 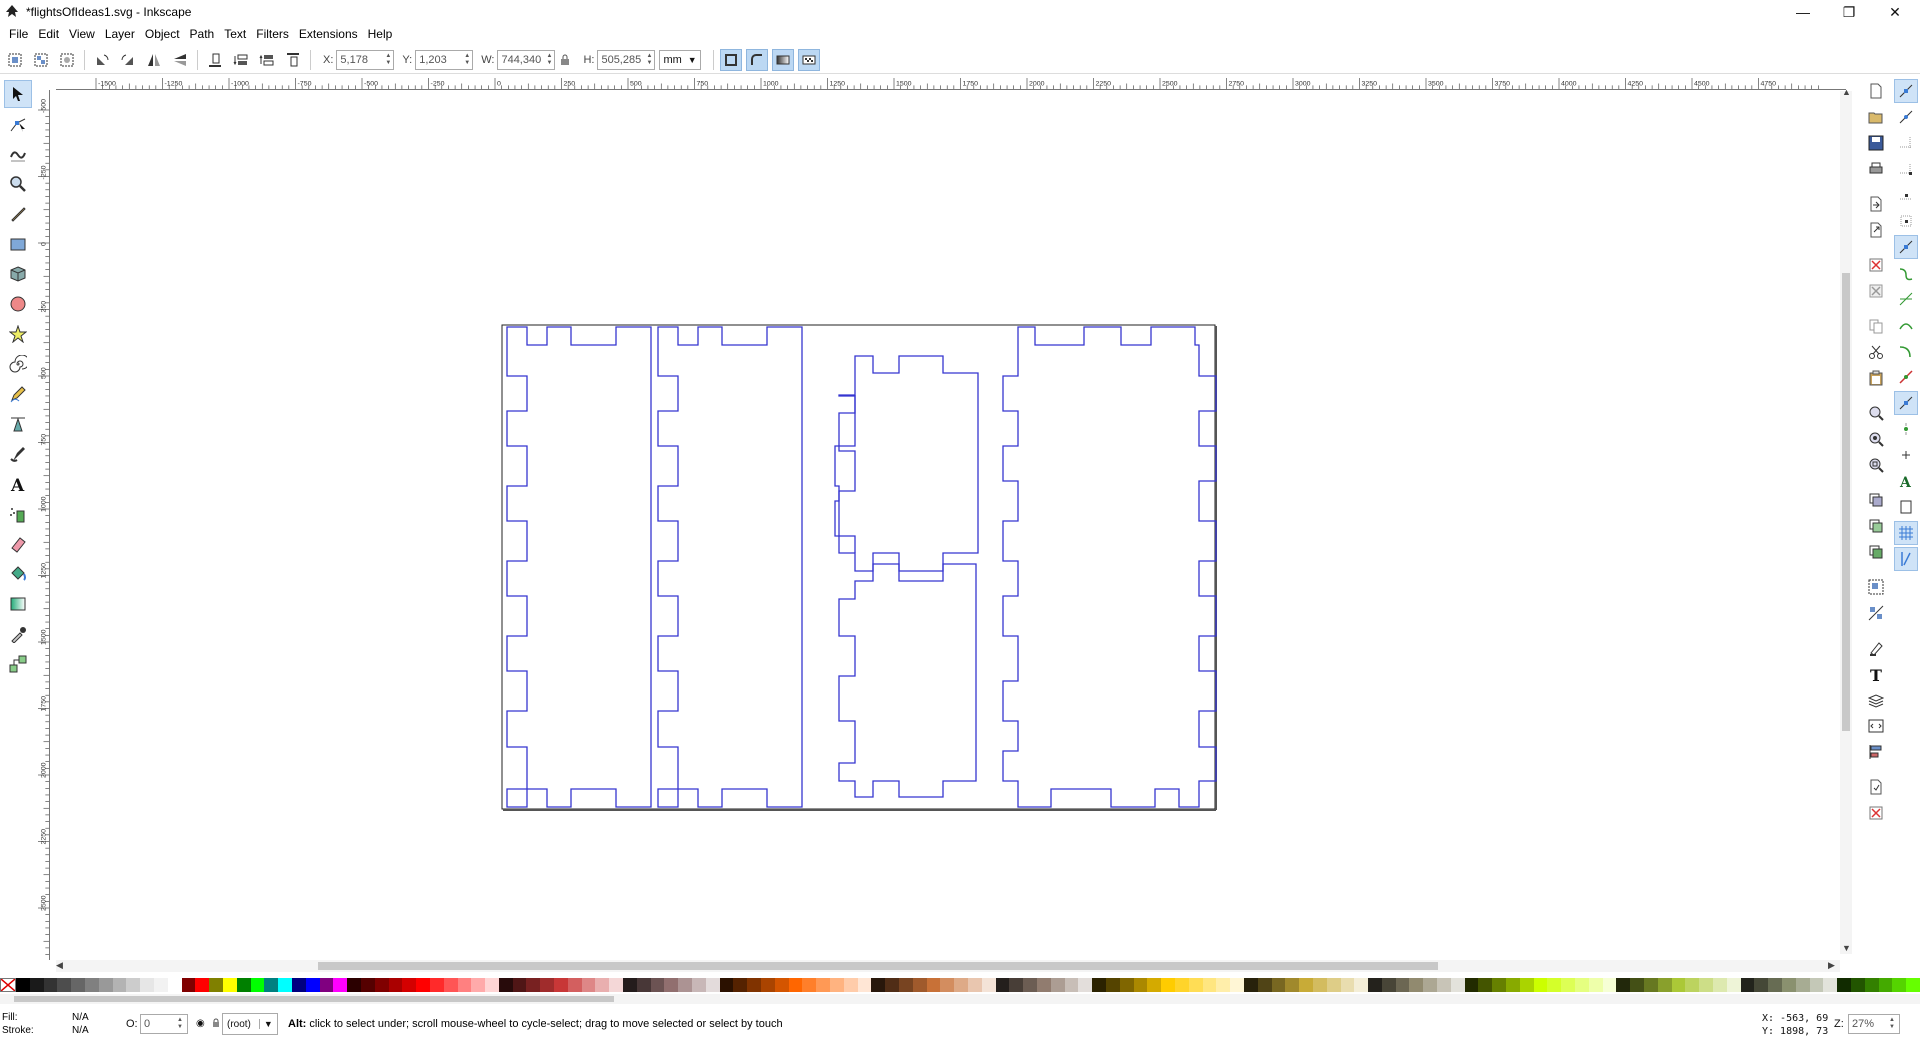 What do you see at coordinates (680, 59) in the screenshot?
I see `unit-select: mm ▼` at bounding box center [680, 59].